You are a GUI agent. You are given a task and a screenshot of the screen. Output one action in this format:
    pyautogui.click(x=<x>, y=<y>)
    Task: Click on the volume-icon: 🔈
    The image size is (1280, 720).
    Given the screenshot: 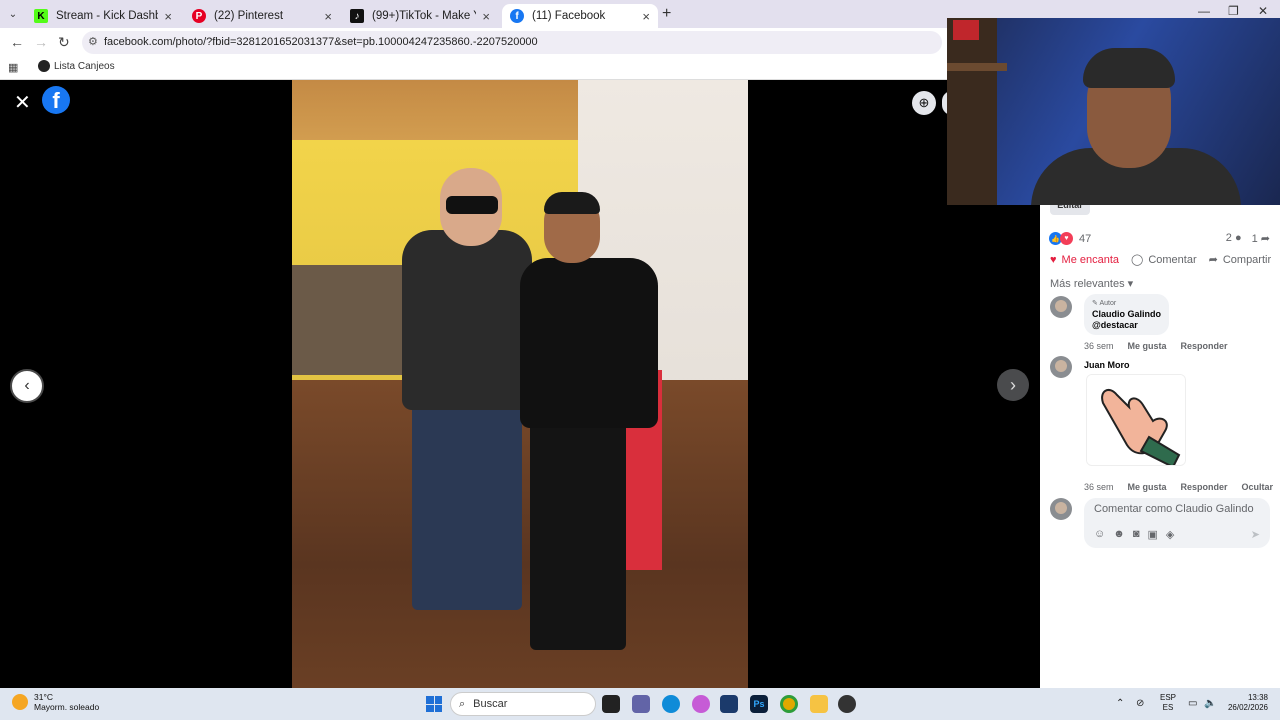 What is the action you would take?
    pyautogui.click(x=1210, y=703)
    